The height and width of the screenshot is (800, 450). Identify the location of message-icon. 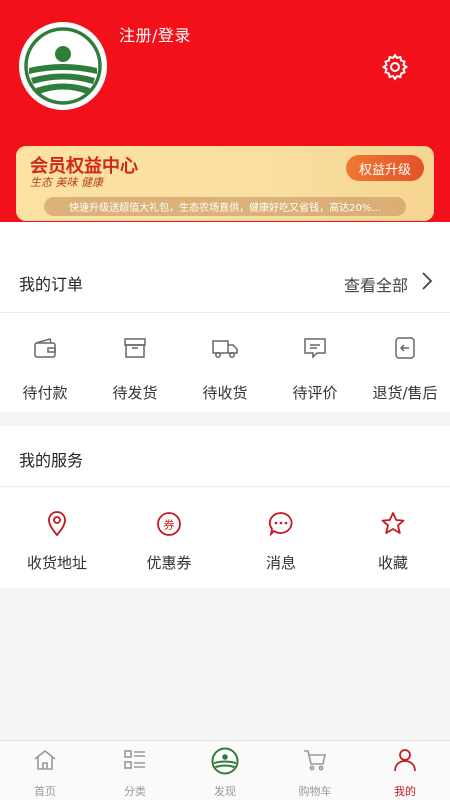
(280, 524).